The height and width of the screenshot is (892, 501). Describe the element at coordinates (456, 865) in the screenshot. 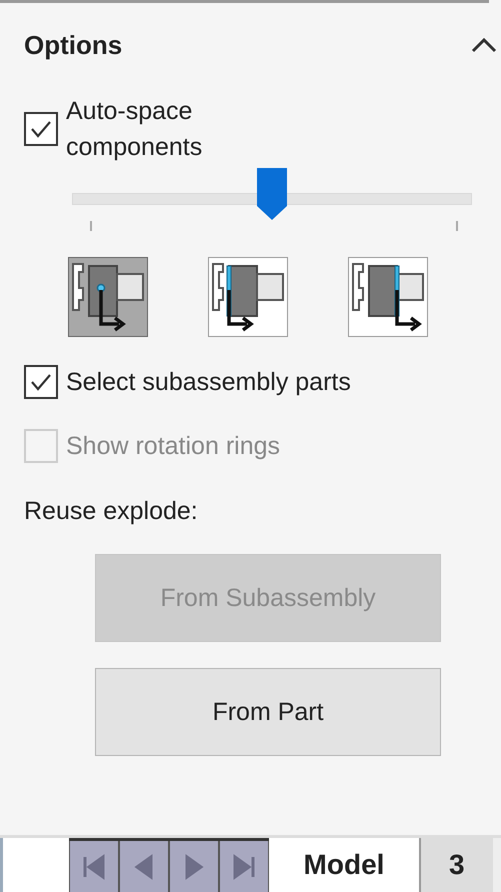

I see `sheet-tab: 3` at that location.